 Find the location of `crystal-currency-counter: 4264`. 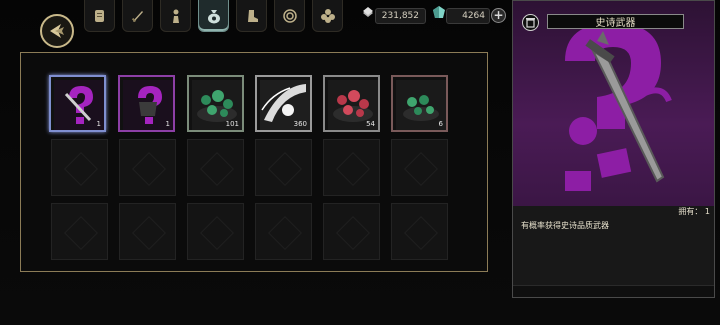

crystal-currency-counter: 4264 is located at coordinates (468, 16).